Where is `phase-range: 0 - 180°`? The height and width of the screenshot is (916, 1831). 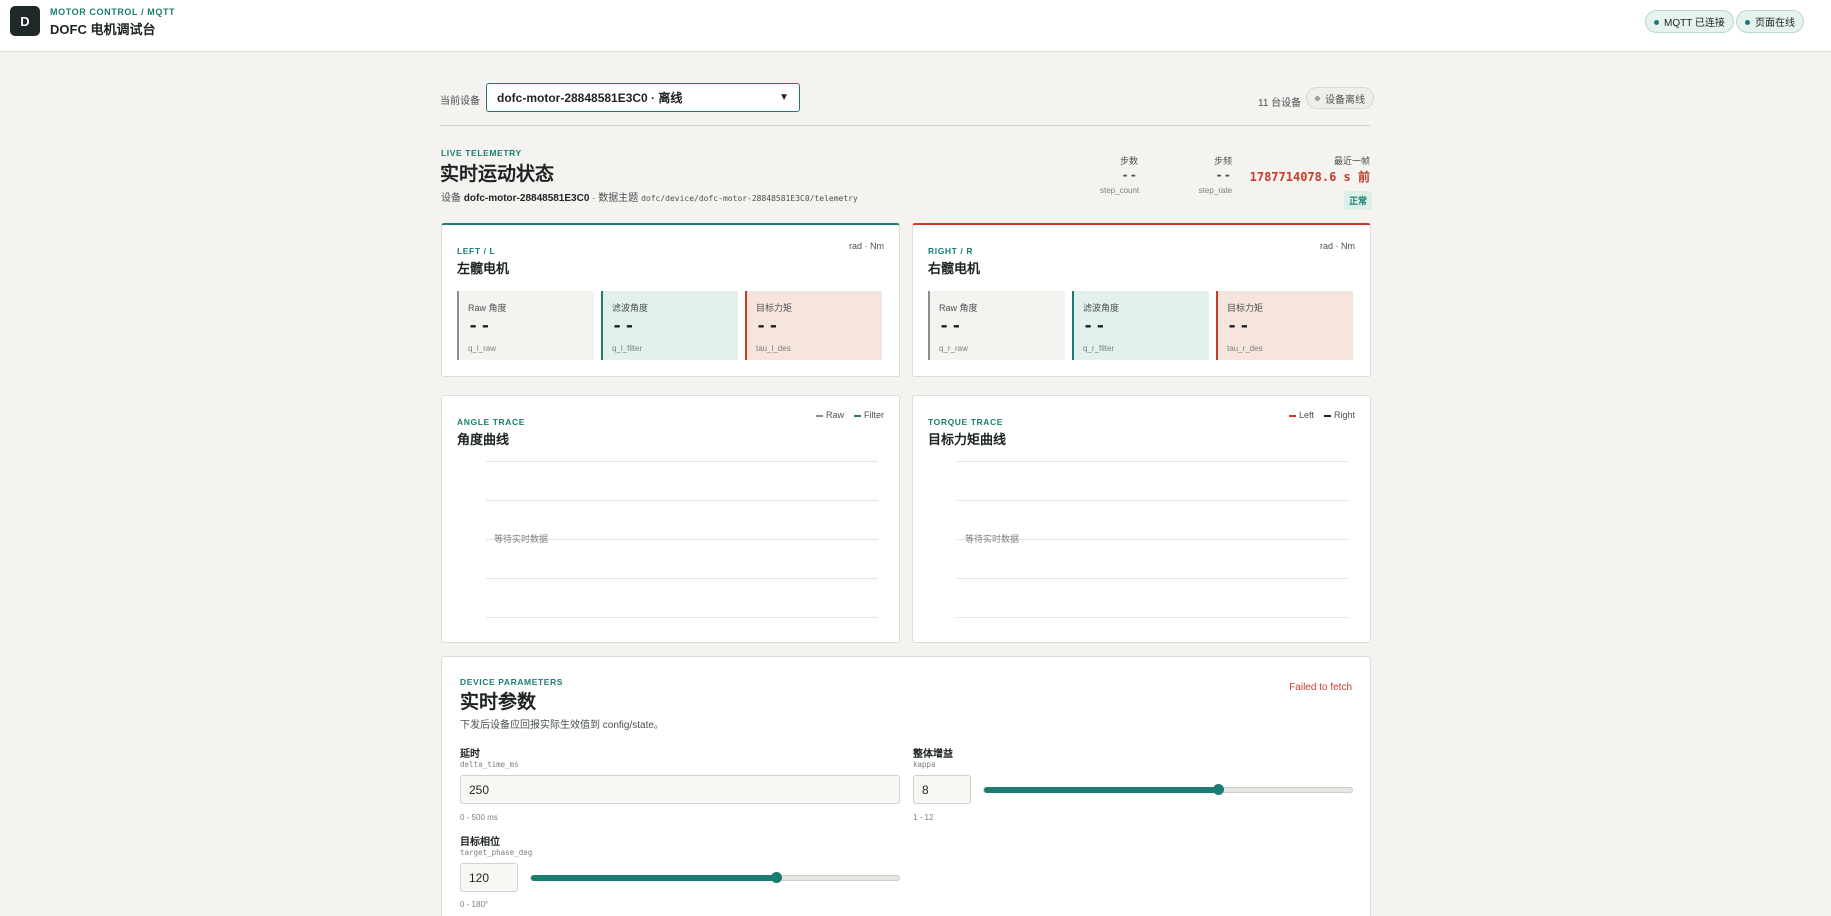 phase-range: 0 - 180° is located at coordinates (474, 904).